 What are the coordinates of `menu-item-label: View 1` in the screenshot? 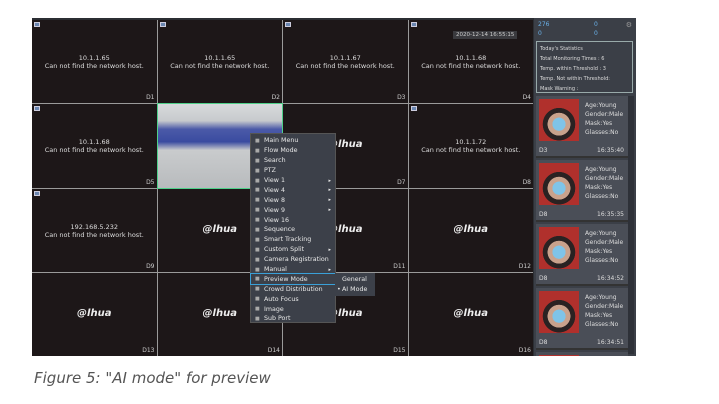 It's located at (274, 180).